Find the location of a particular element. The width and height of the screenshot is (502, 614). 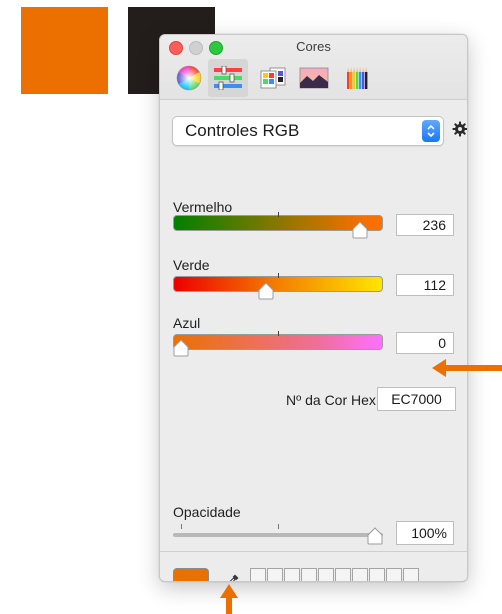

image-palettes-icon is located at coordinates (314, 78).